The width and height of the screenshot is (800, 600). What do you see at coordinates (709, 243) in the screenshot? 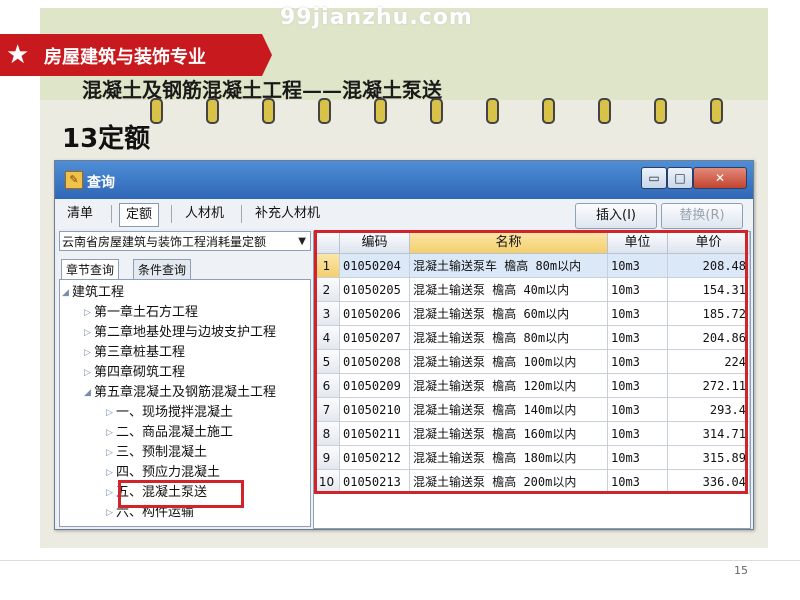
I see `column-header: 单价` at bounding box center [709, 243].